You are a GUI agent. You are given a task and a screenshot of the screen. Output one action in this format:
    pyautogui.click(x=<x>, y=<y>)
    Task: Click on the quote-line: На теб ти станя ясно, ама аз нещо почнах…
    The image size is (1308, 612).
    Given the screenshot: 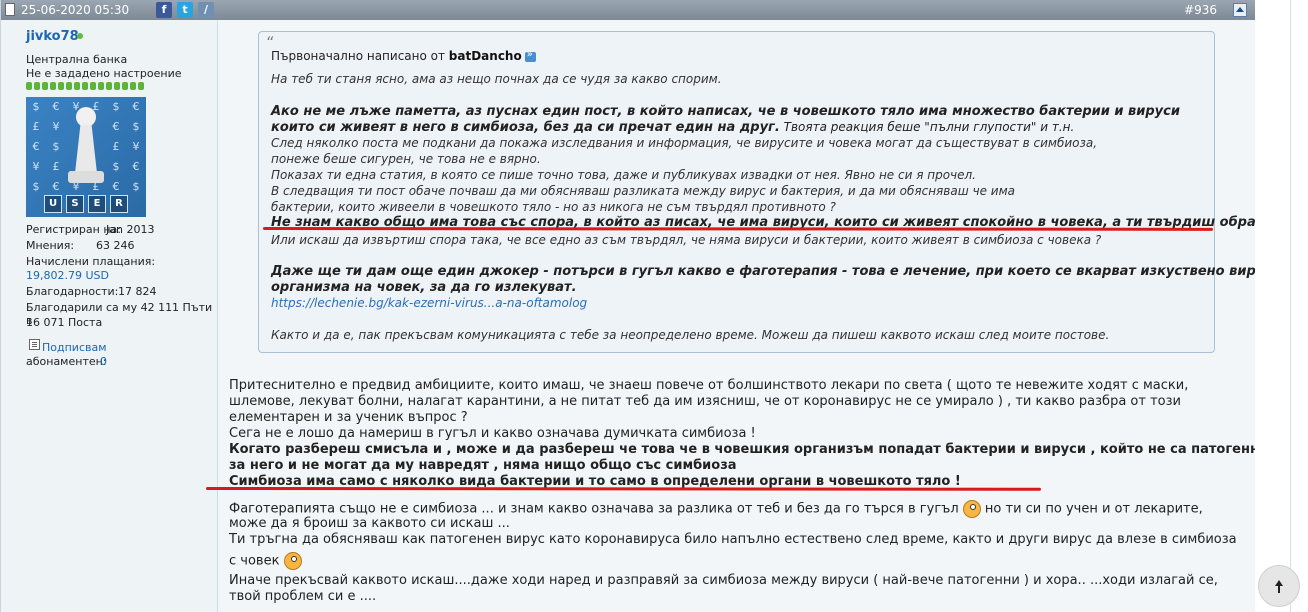 What is the action you would take?
    pyautogui.click(x=496, y=79)
    